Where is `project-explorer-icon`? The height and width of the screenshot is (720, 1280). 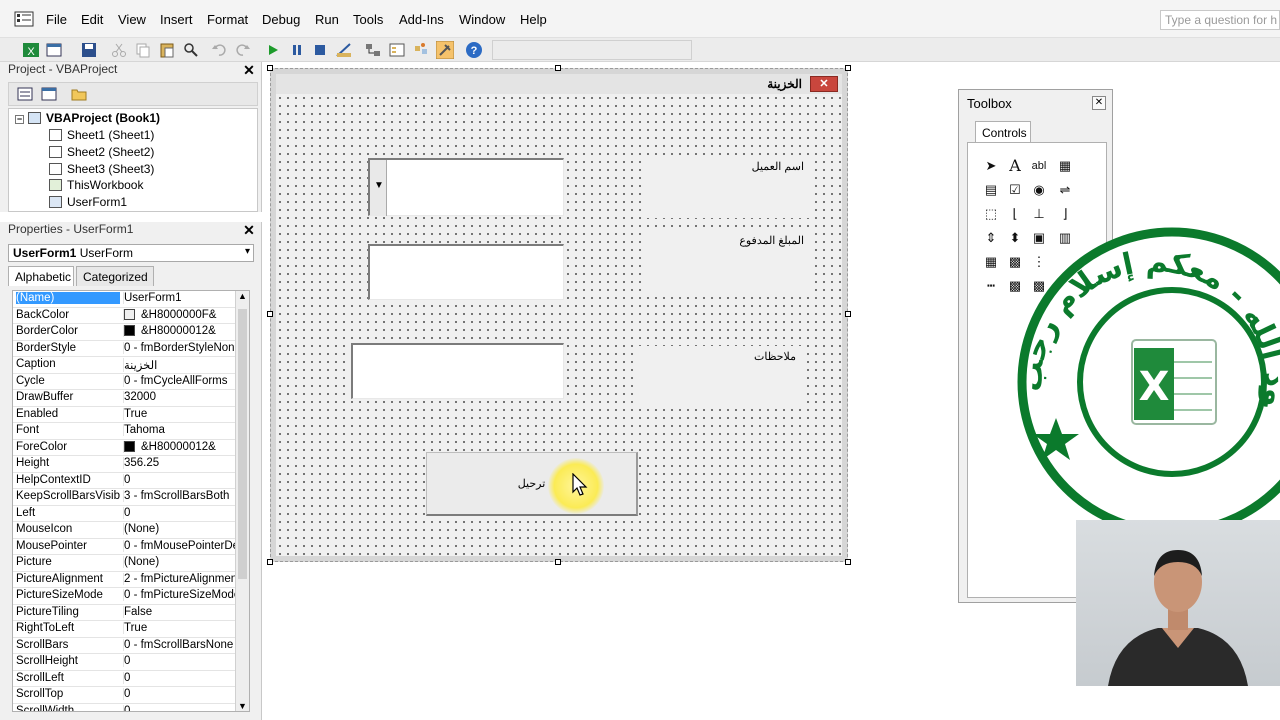
project-explorer-icon is located at coordinates (373, 50).